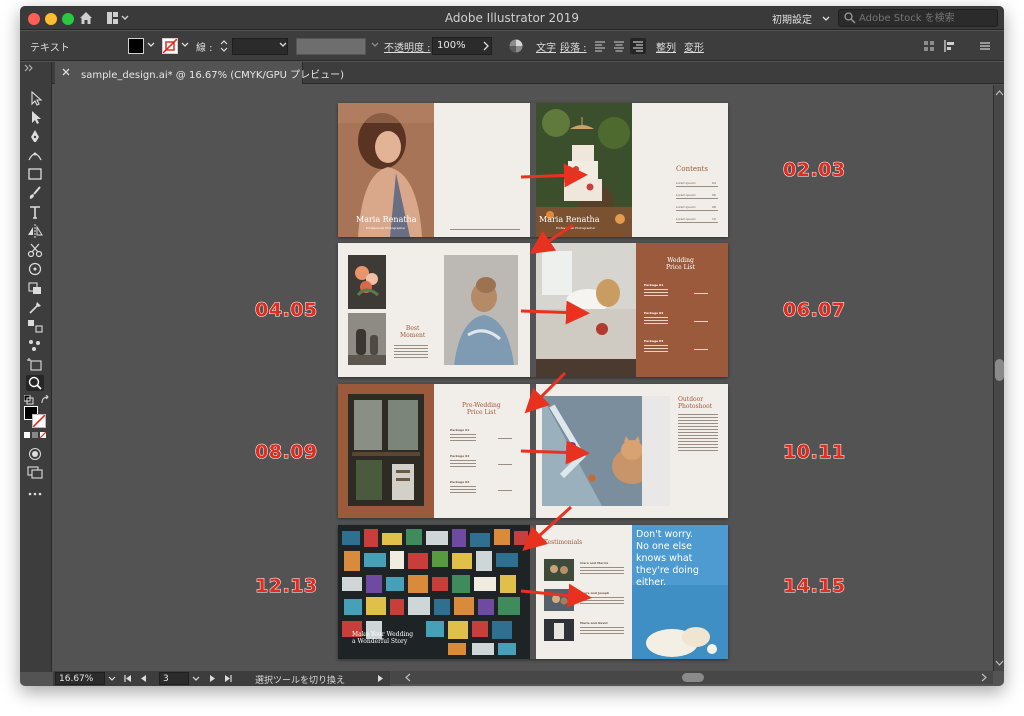 This screenshot has width=1024, height=716. I want to click on stroke-color-box, so click(39, 421).